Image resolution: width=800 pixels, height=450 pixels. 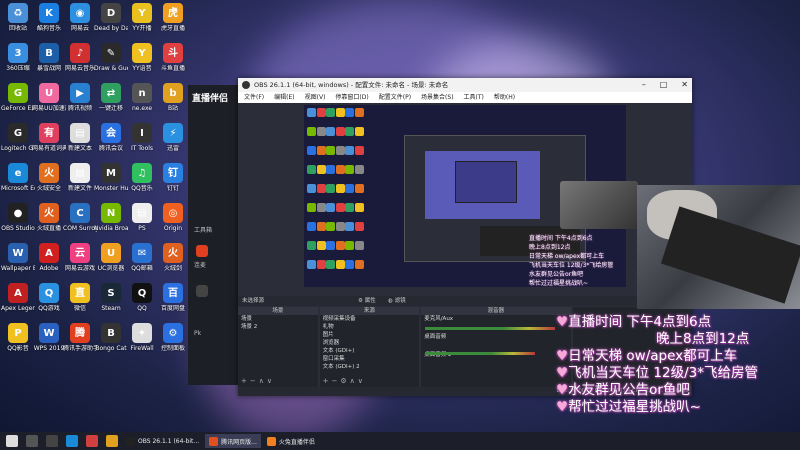 I want to click on desktop-icon: B 暴雪战网, so click(x=49, y=57).